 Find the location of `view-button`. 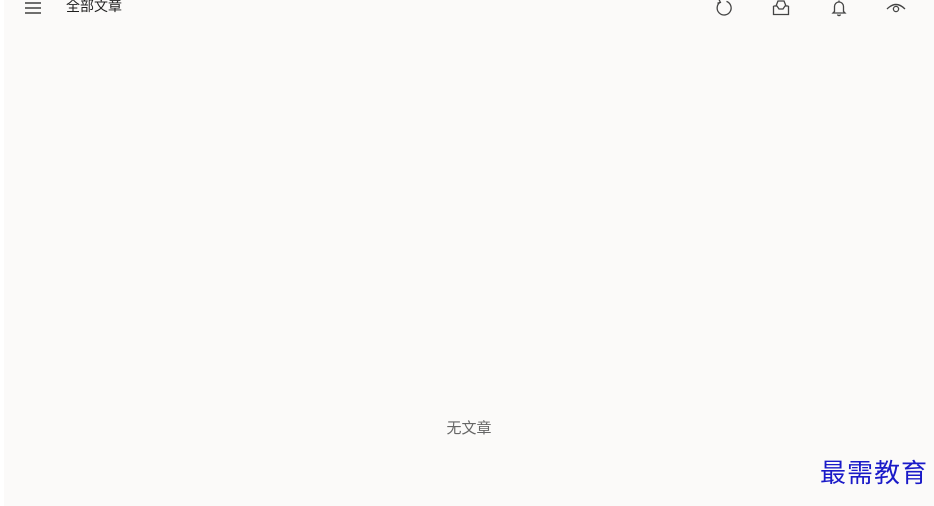

view-button is located at coordinates (896, 9).